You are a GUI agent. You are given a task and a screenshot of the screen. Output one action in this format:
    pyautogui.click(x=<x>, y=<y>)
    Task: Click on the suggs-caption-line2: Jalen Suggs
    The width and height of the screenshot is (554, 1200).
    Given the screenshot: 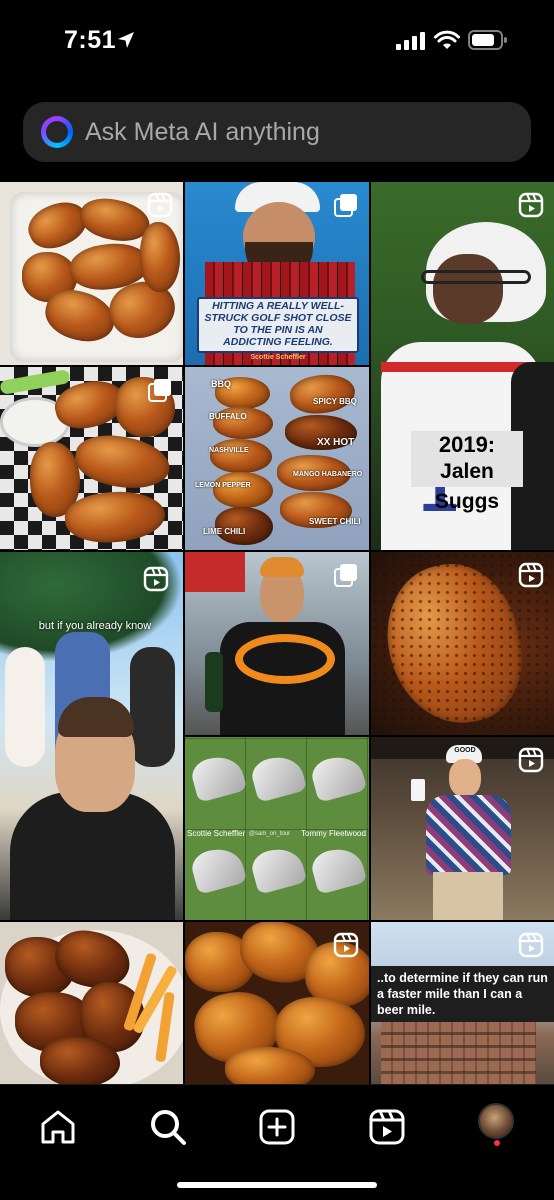 What is the action you would take?
    pyautogui.click(x=467, y=485)
    